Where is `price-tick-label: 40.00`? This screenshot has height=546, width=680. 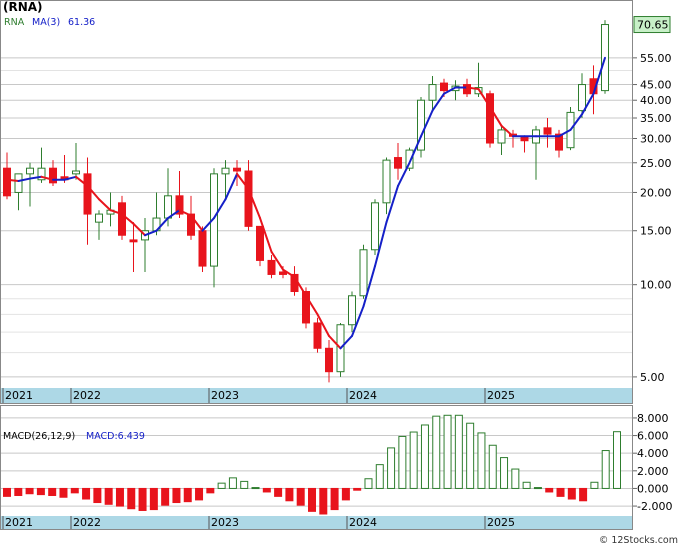 price-tick-label: 40.00 is located at coordinates (656, 100).